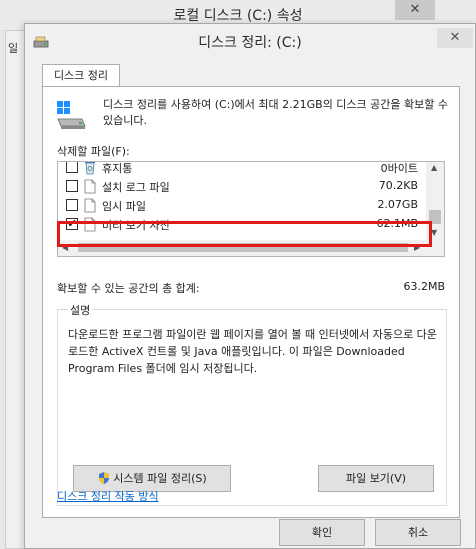 The height and width of the screenshot is (549, 476). Describe the element at coordinates (418, 532) in the screenshot. I see `cancel-button: 취소` at that location.